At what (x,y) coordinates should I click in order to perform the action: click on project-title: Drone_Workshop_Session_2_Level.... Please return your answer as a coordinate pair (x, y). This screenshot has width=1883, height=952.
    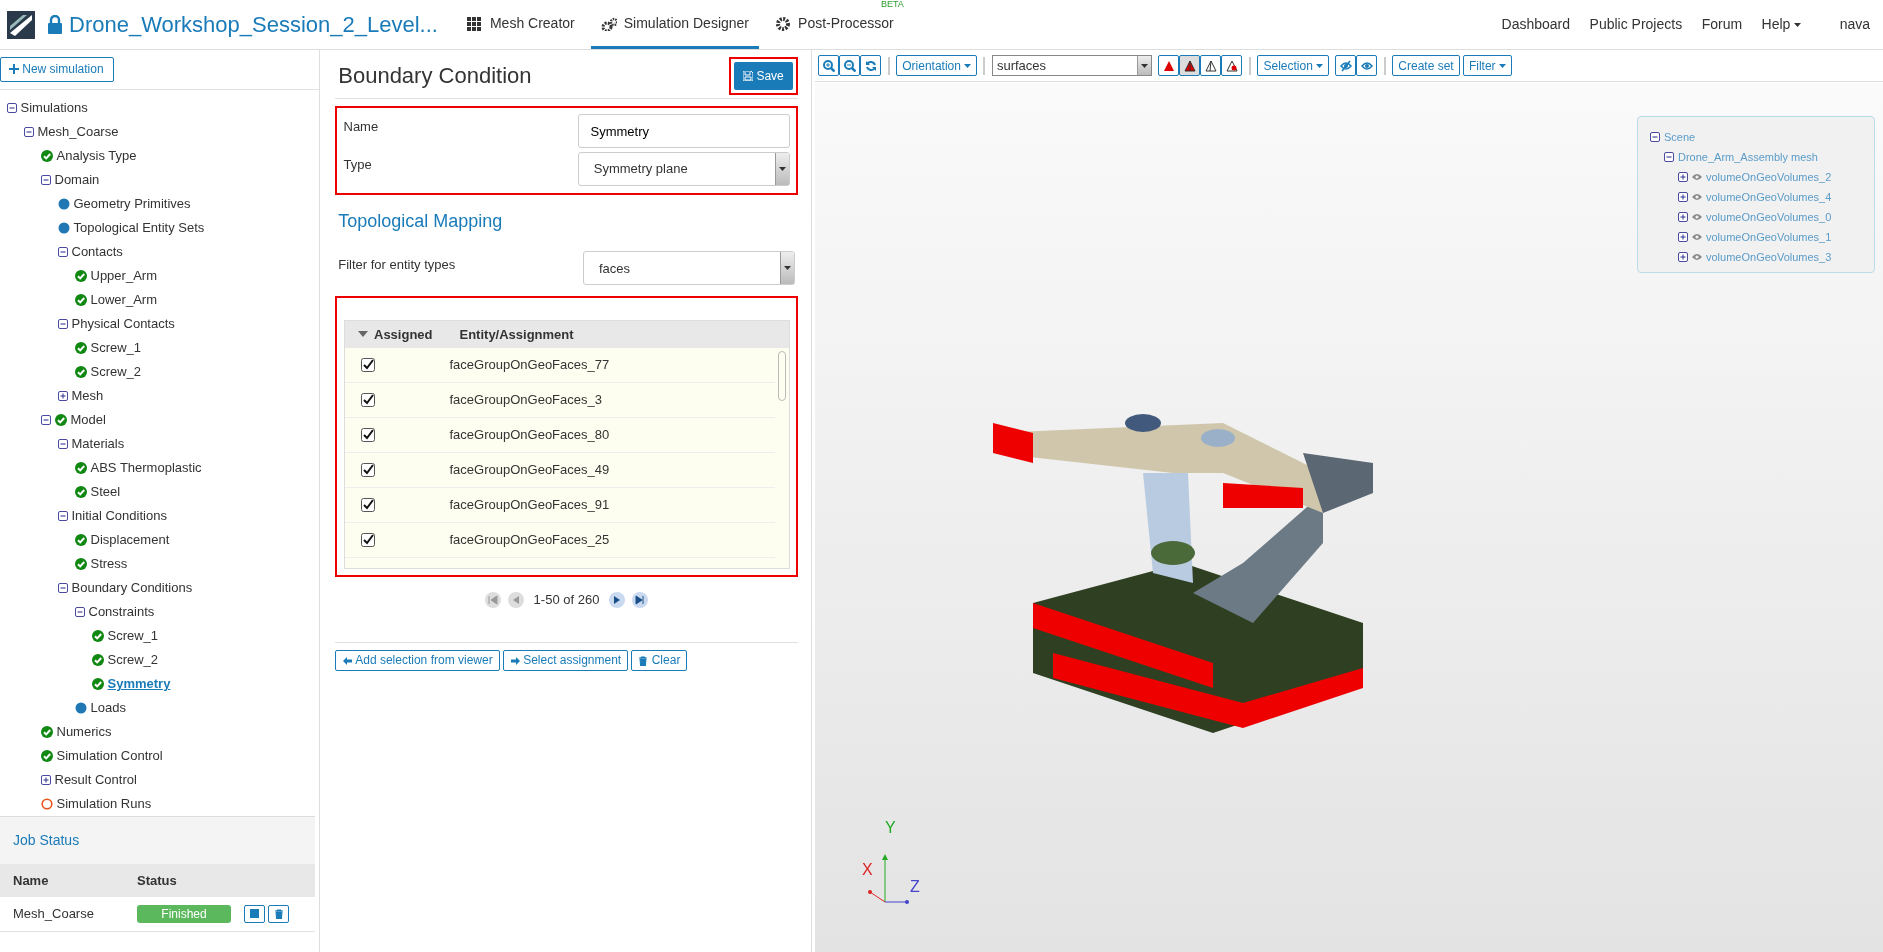
    Looking at the image, I should click on (253, 24).